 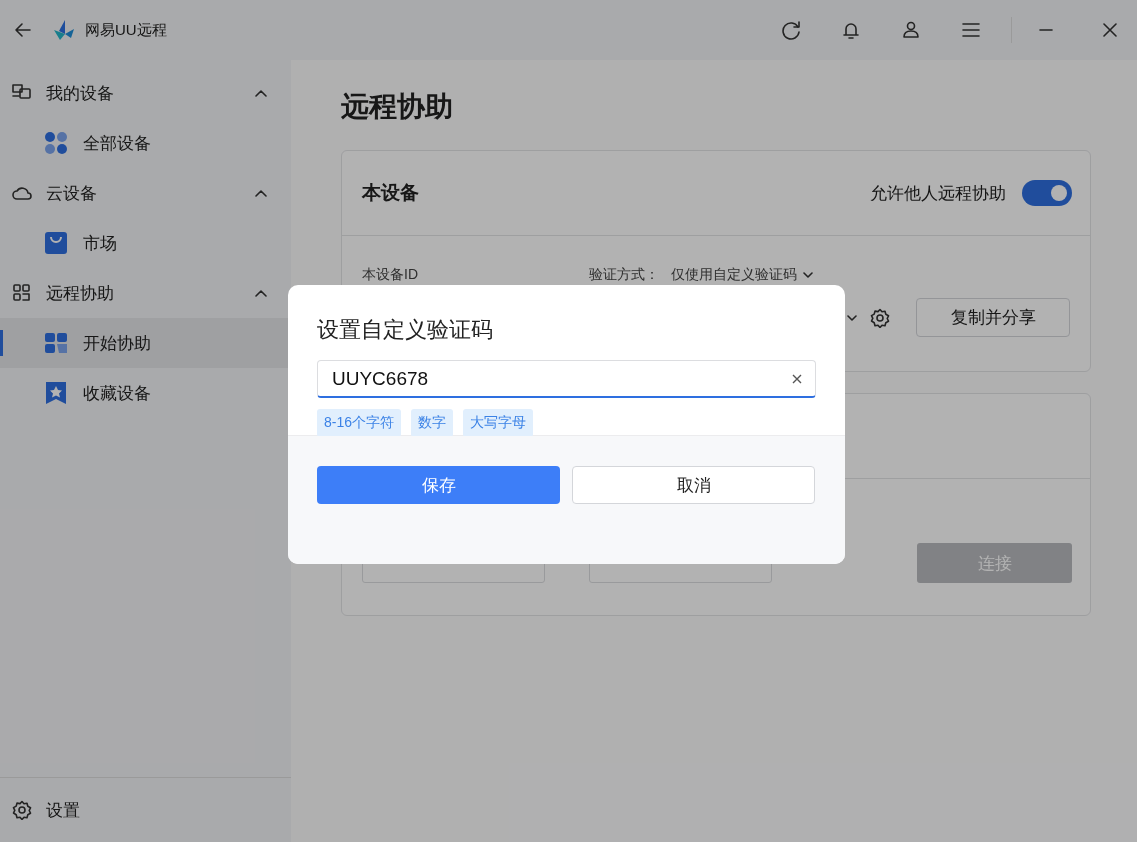 I want to click on field-label: 本设备ID, so click(x=390, y=275).